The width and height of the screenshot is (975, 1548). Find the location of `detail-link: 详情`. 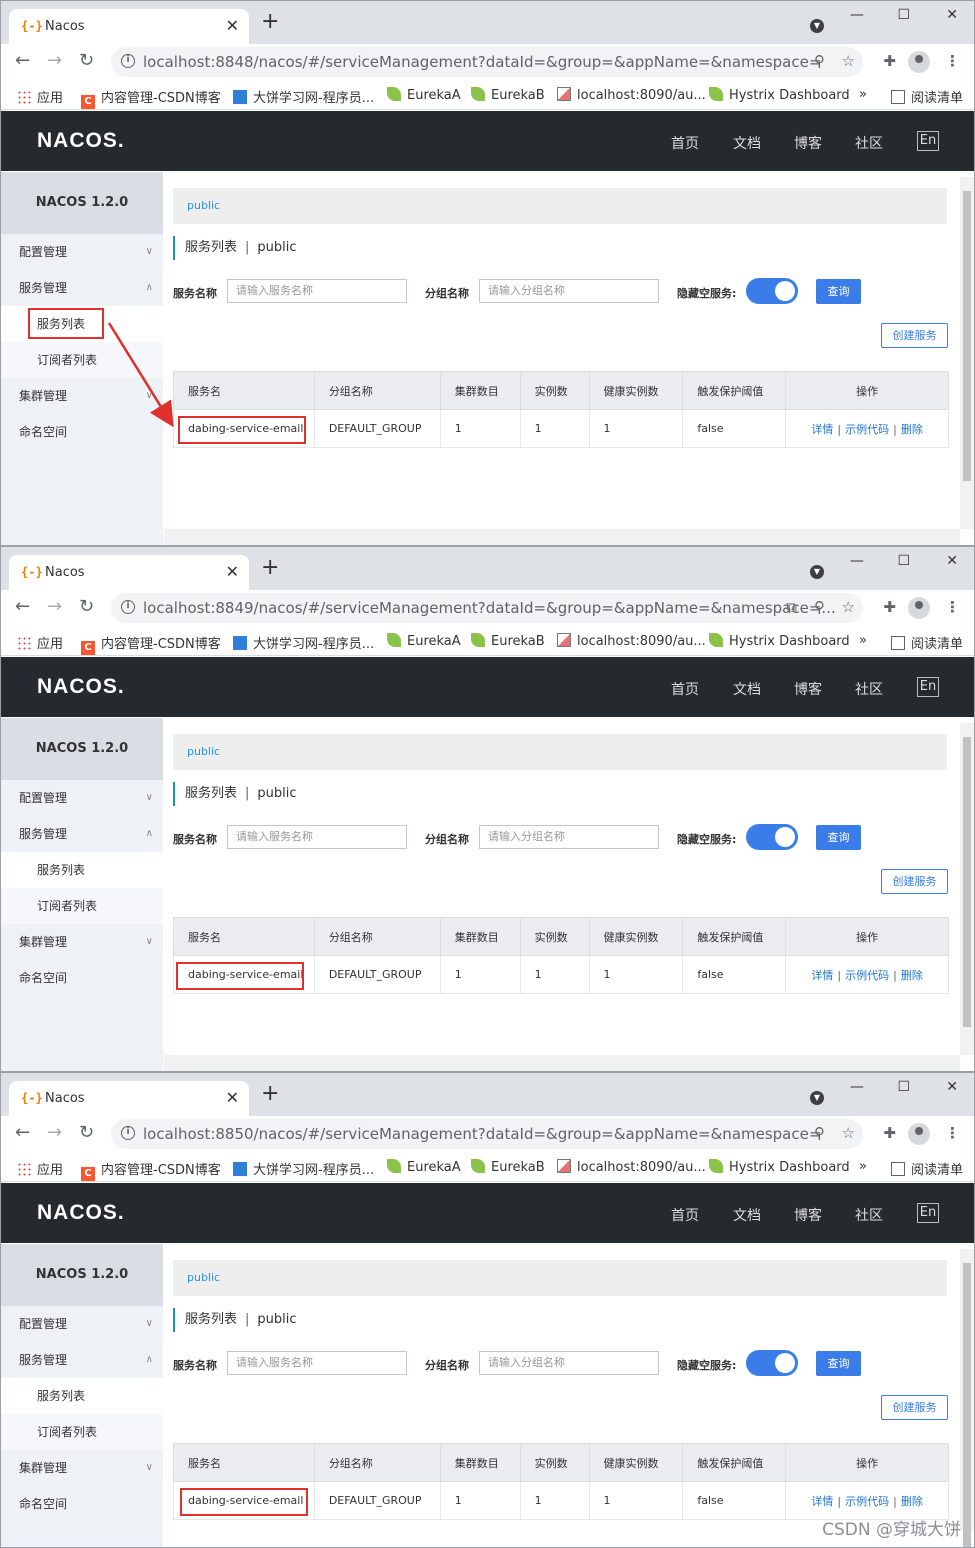

detail-link: 详情 is located at coordinates (822, 975).